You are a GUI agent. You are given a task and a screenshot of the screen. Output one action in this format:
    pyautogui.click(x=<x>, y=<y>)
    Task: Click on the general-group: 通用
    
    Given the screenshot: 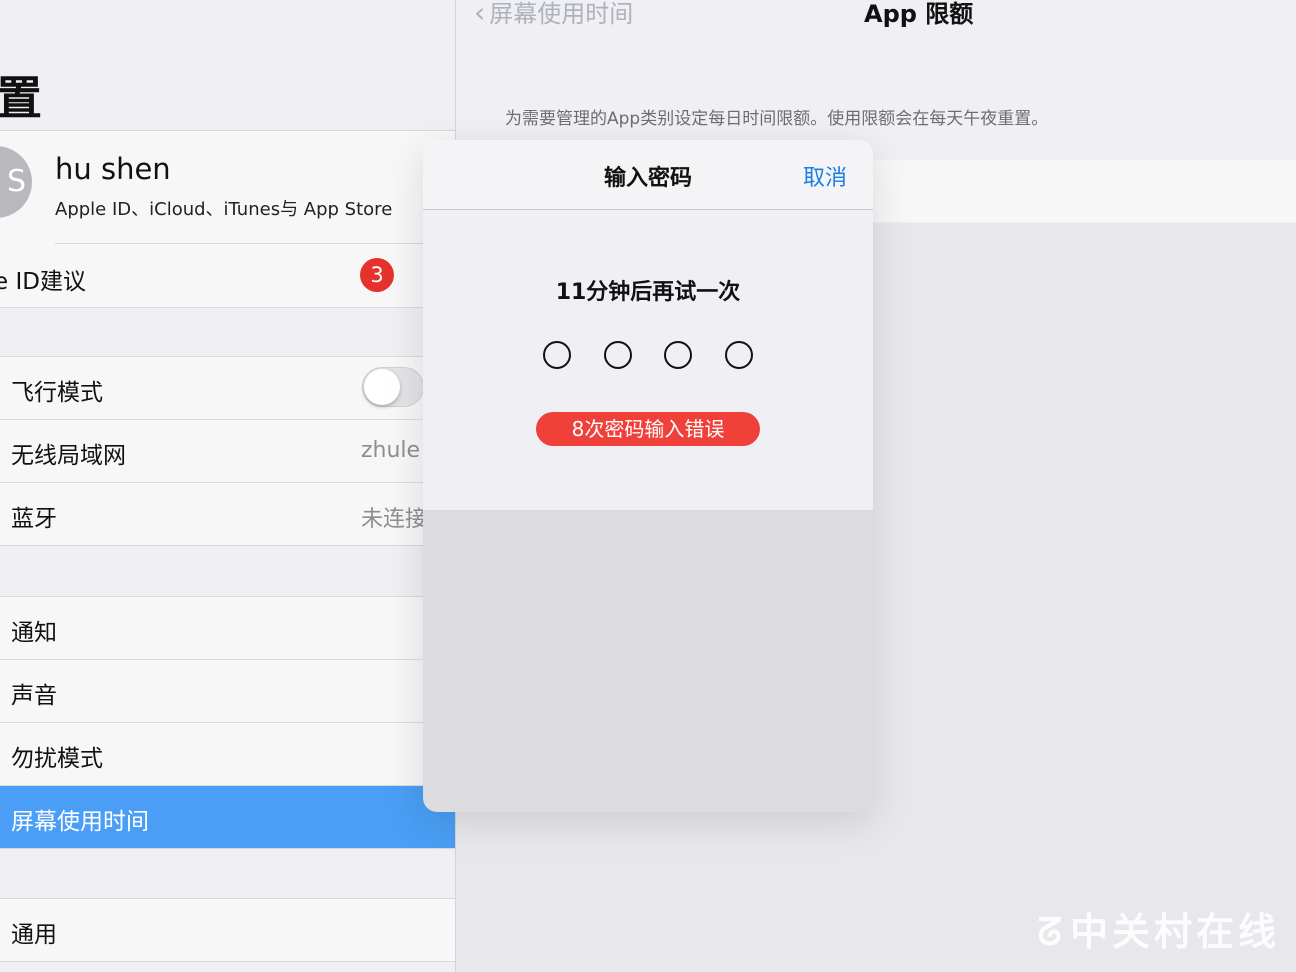 What is the action you would take?
    pyautogui.click(x=227, y=930)
    